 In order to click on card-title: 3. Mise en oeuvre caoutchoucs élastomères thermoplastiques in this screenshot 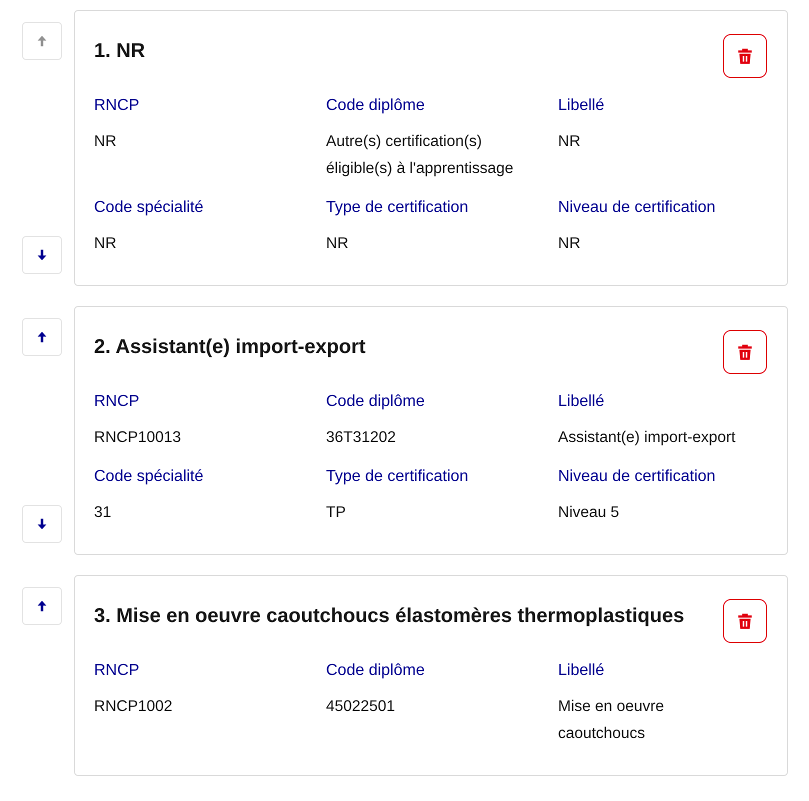, I will do `click(389, 616)`.